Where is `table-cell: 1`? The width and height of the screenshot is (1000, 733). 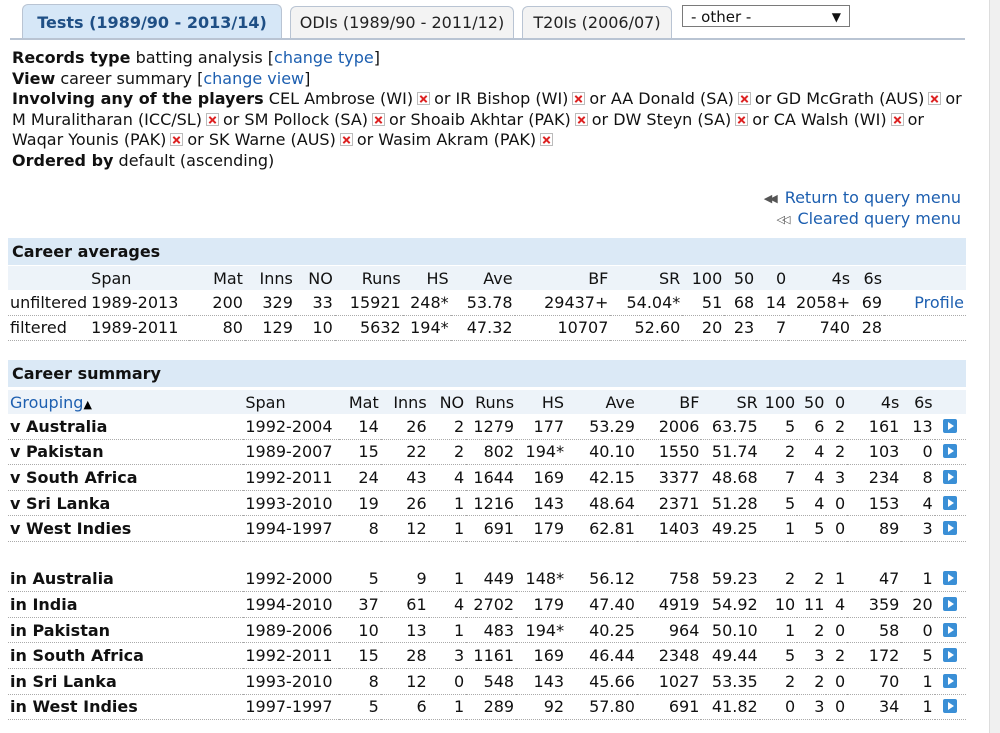
table-cell: 1 is located at coordinates (778, 630).